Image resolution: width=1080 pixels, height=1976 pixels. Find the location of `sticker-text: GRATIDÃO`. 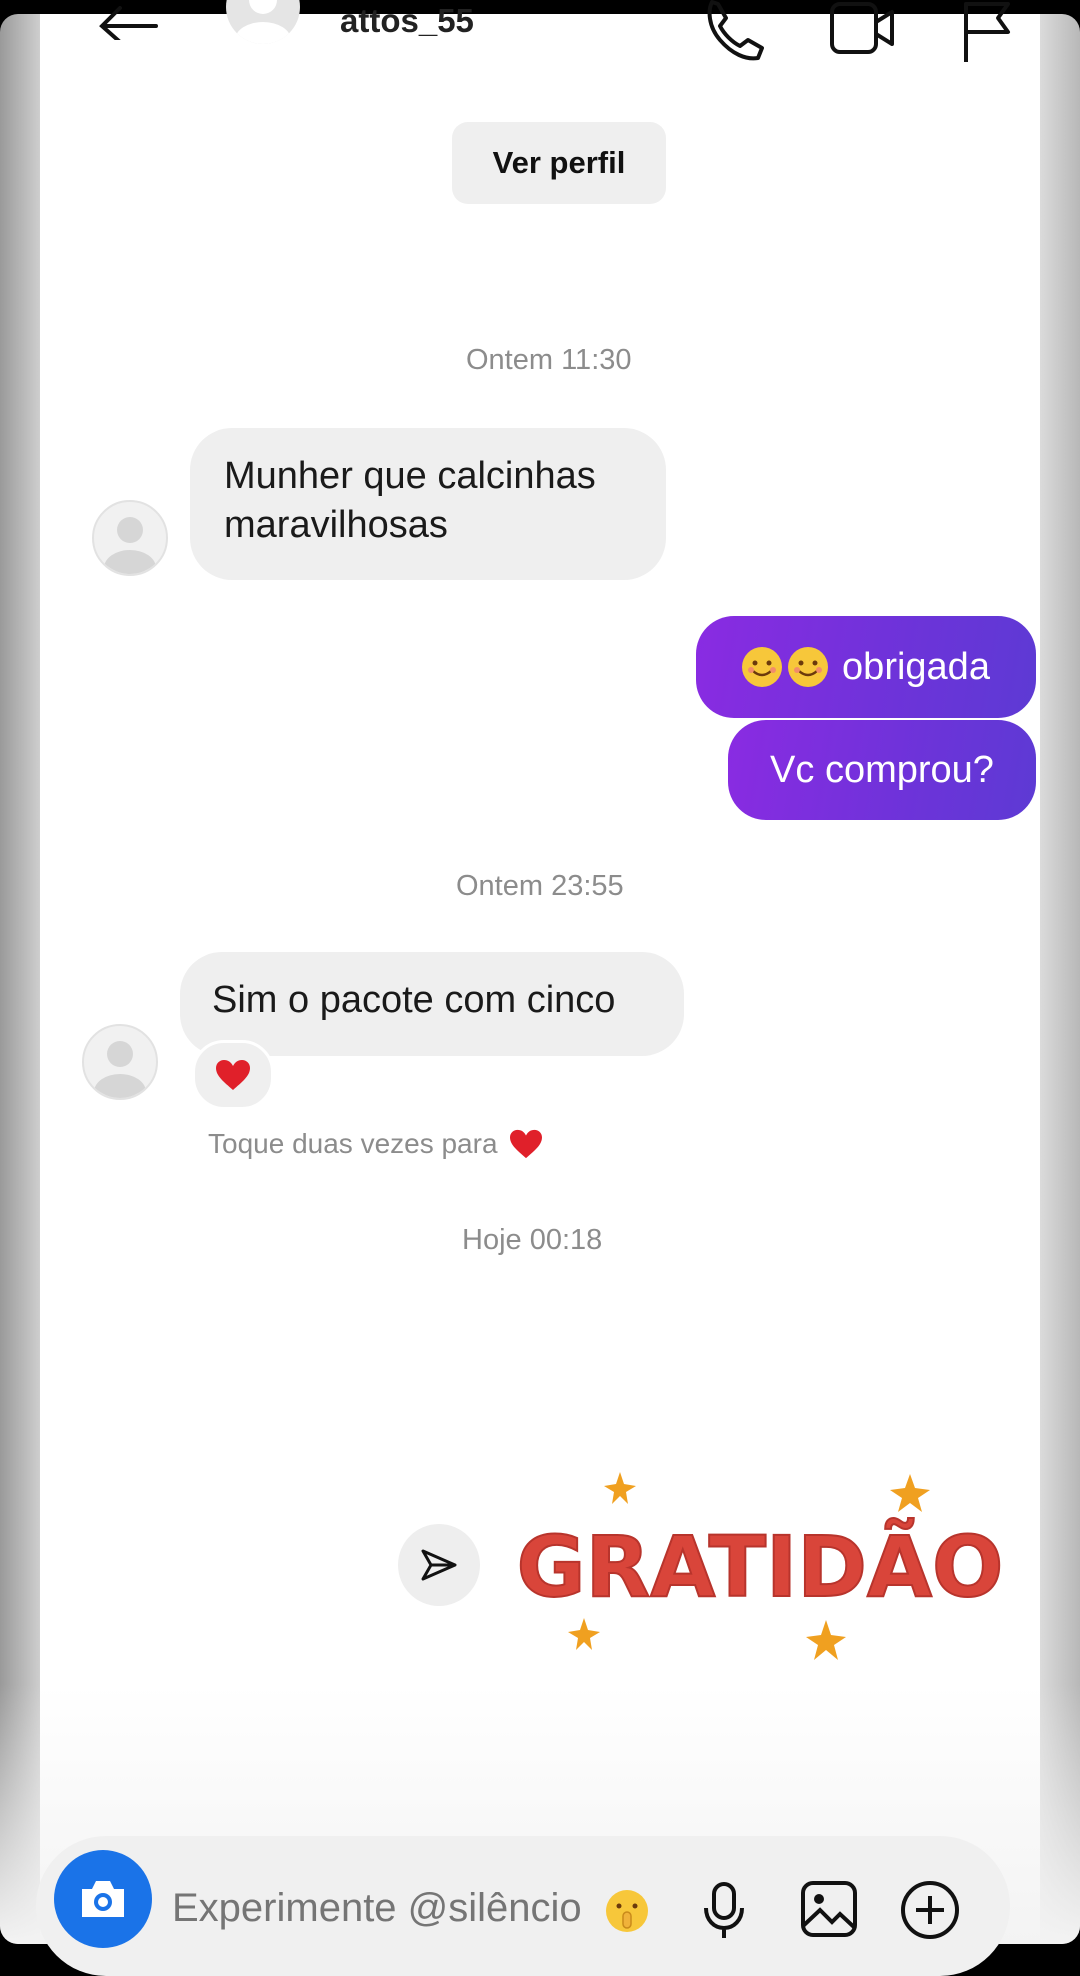

sticker-text: GRATIDÃO is located at coordinates (760, 1567).